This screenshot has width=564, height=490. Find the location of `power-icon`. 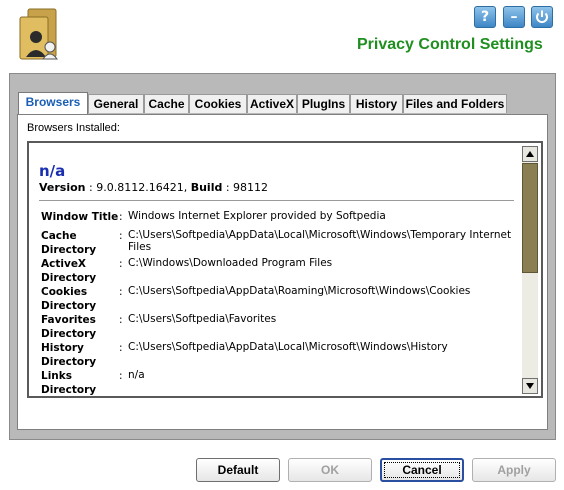

power-icon is located at coordinates (542, 16).